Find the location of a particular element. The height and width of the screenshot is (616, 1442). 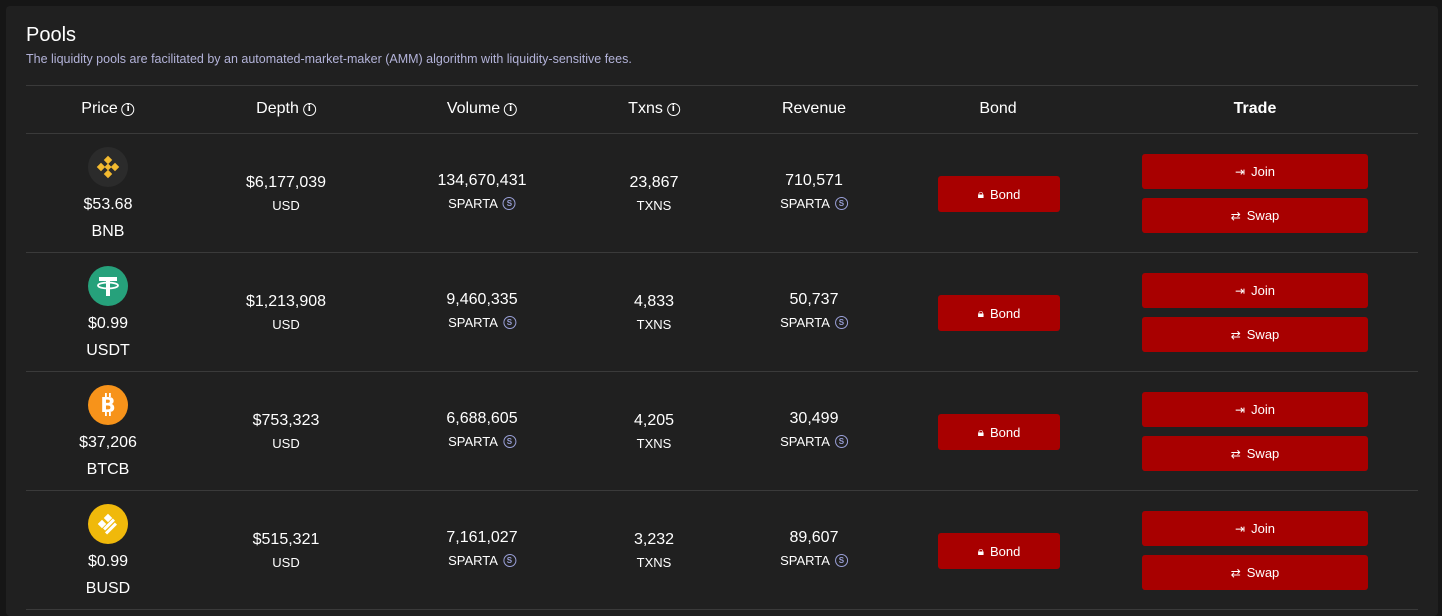

depth-cell: $6,177,039 USD is located at coordinates (286, 193).